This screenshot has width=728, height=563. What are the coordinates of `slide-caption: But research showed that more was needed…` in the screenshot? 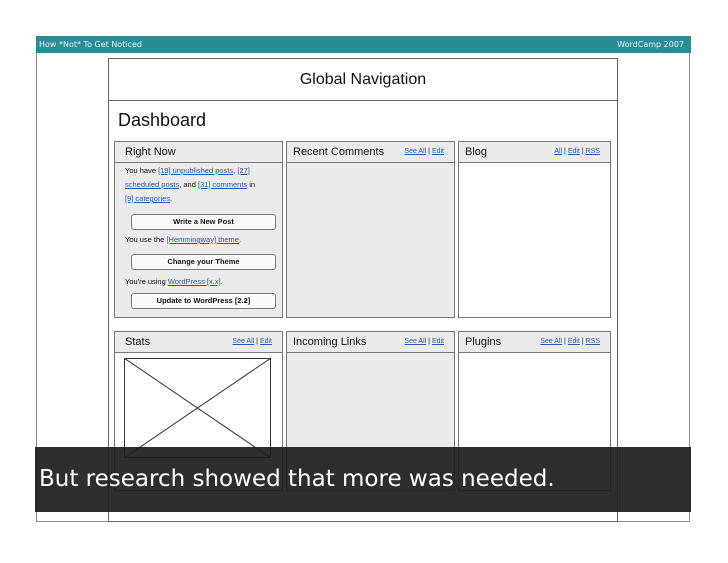 It's located at (363, 479).